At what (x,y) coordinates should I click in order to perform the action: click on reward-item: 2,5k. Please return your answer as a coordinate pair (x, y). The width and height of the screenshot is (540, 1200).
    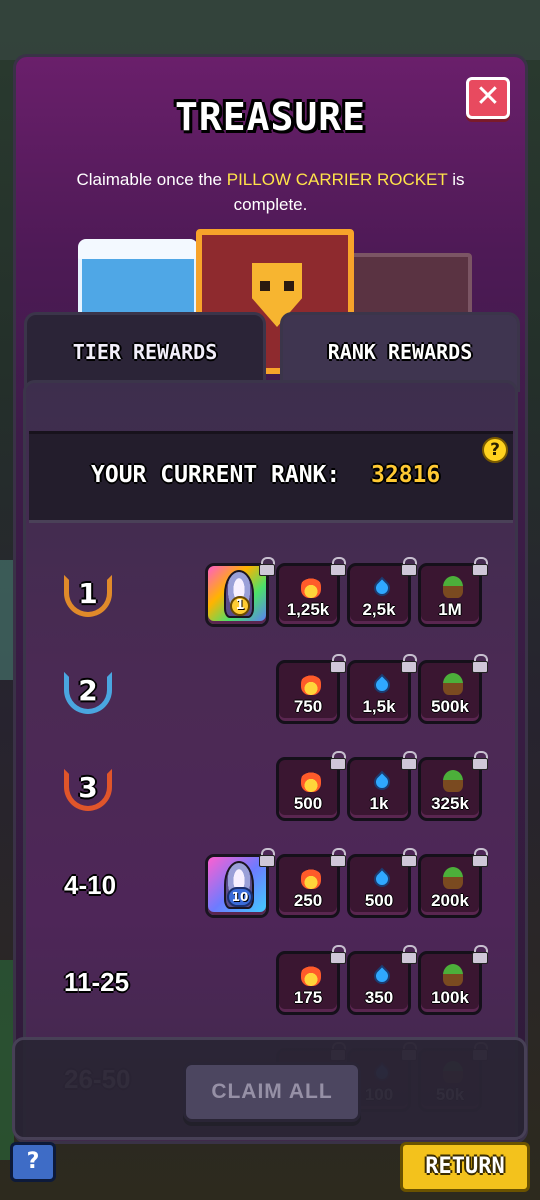
    Looking at the image, I should click on (382, 592).